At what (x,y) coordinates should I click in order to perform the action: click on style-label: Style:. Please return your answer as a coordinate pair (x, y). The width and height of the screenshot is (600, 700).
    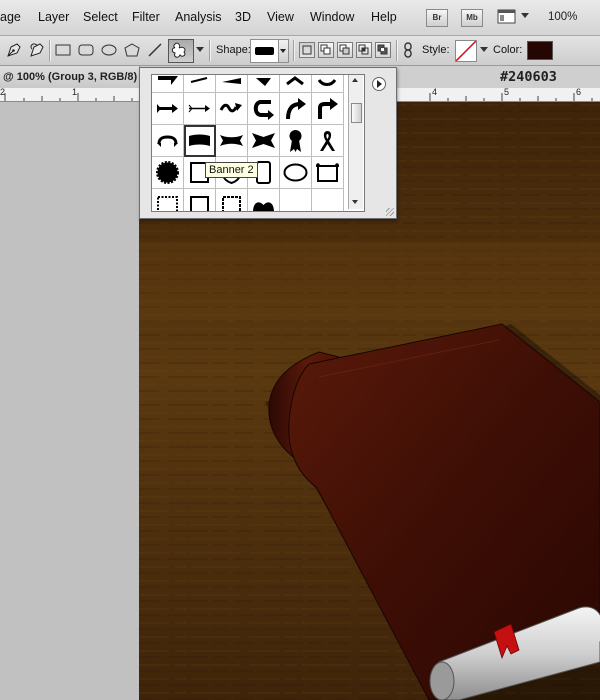
    Looking at the image, I should click on (436, 50).